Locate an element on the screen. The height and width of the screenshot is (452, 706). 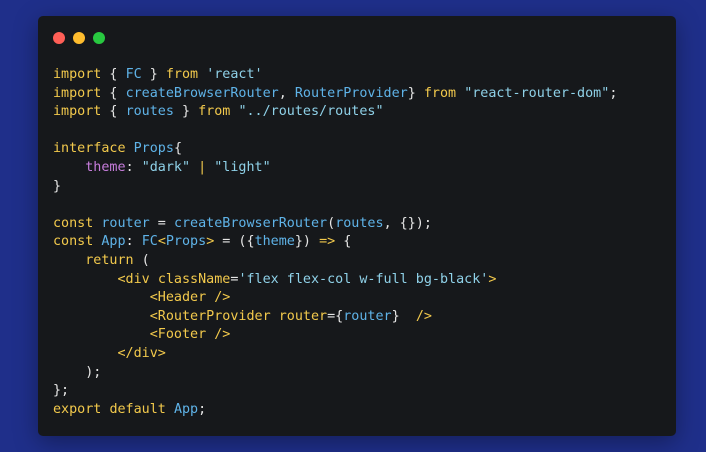
code-line: <Header /> is located at coordinates (335, 298).